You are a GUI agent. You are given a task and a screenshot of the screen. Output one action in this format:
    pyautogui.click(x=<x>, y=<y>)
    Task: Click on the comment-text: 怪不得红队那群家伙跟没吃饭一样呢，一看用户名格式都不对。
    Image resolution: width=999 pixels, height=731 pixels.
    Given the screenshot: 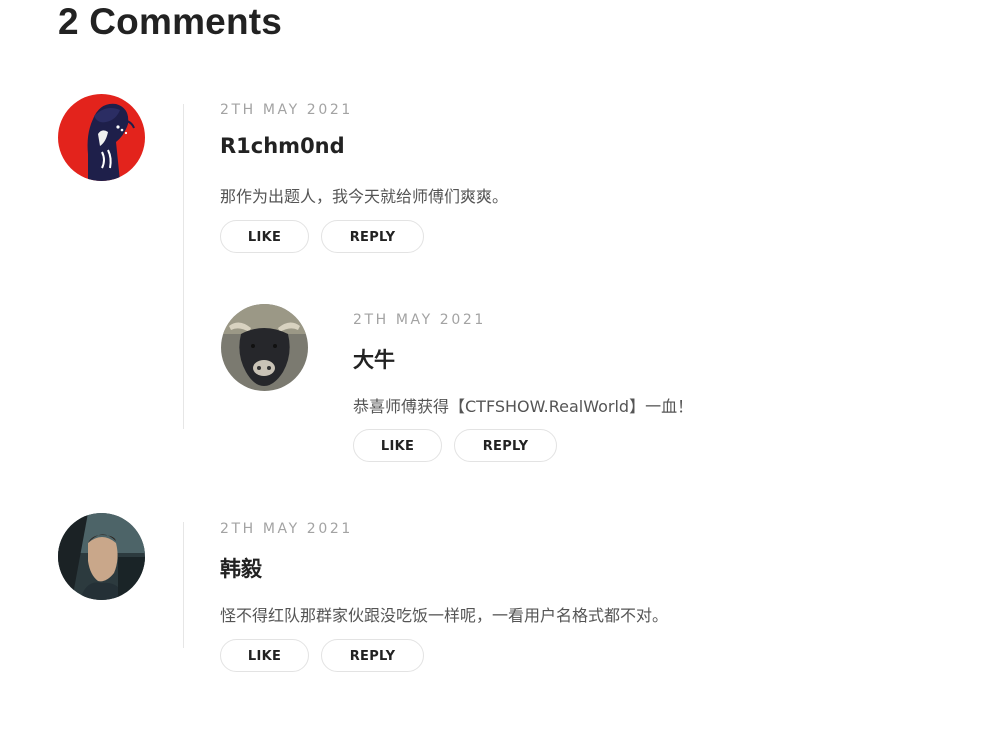 What is the action you would take?
    pyautogui.click(x=444, y=615)
    